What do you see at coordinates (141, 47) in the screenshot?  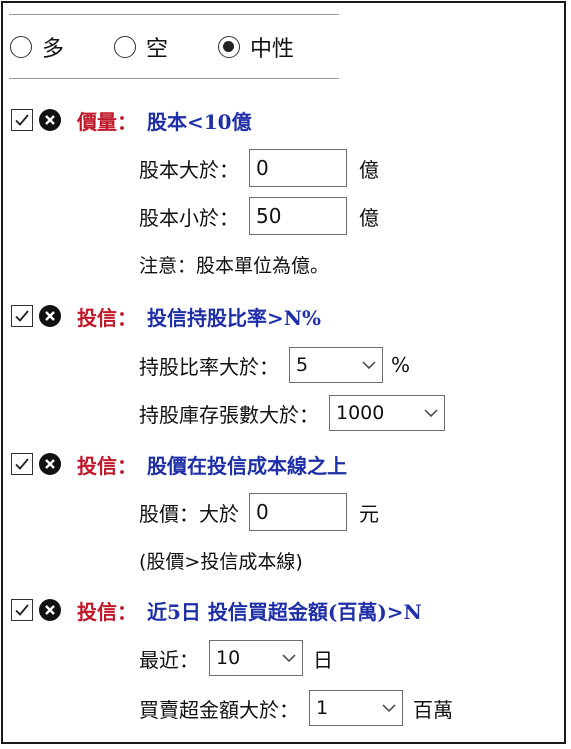 I see `radio-short: 空` at bounding box center [141, 47].